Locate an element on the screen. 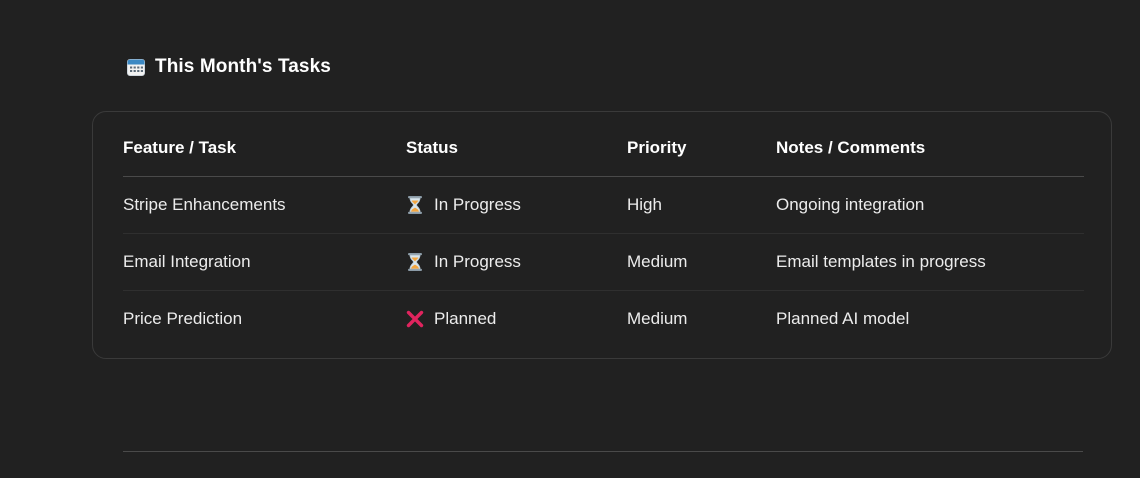 Image resolution: width=1140 pixels, height=478 pixels. column-header-status: Status is located at coordinates (516, 148).